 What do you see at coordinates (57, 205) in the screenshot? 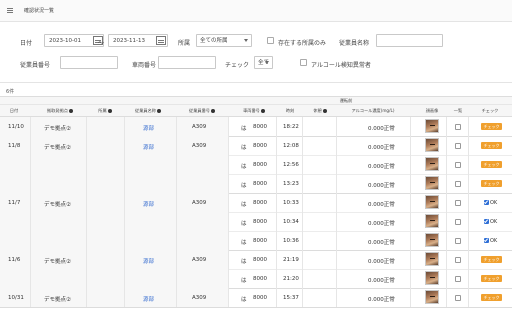
I see `cell-base: デモ拠点②` at bounding box center [57, 205].